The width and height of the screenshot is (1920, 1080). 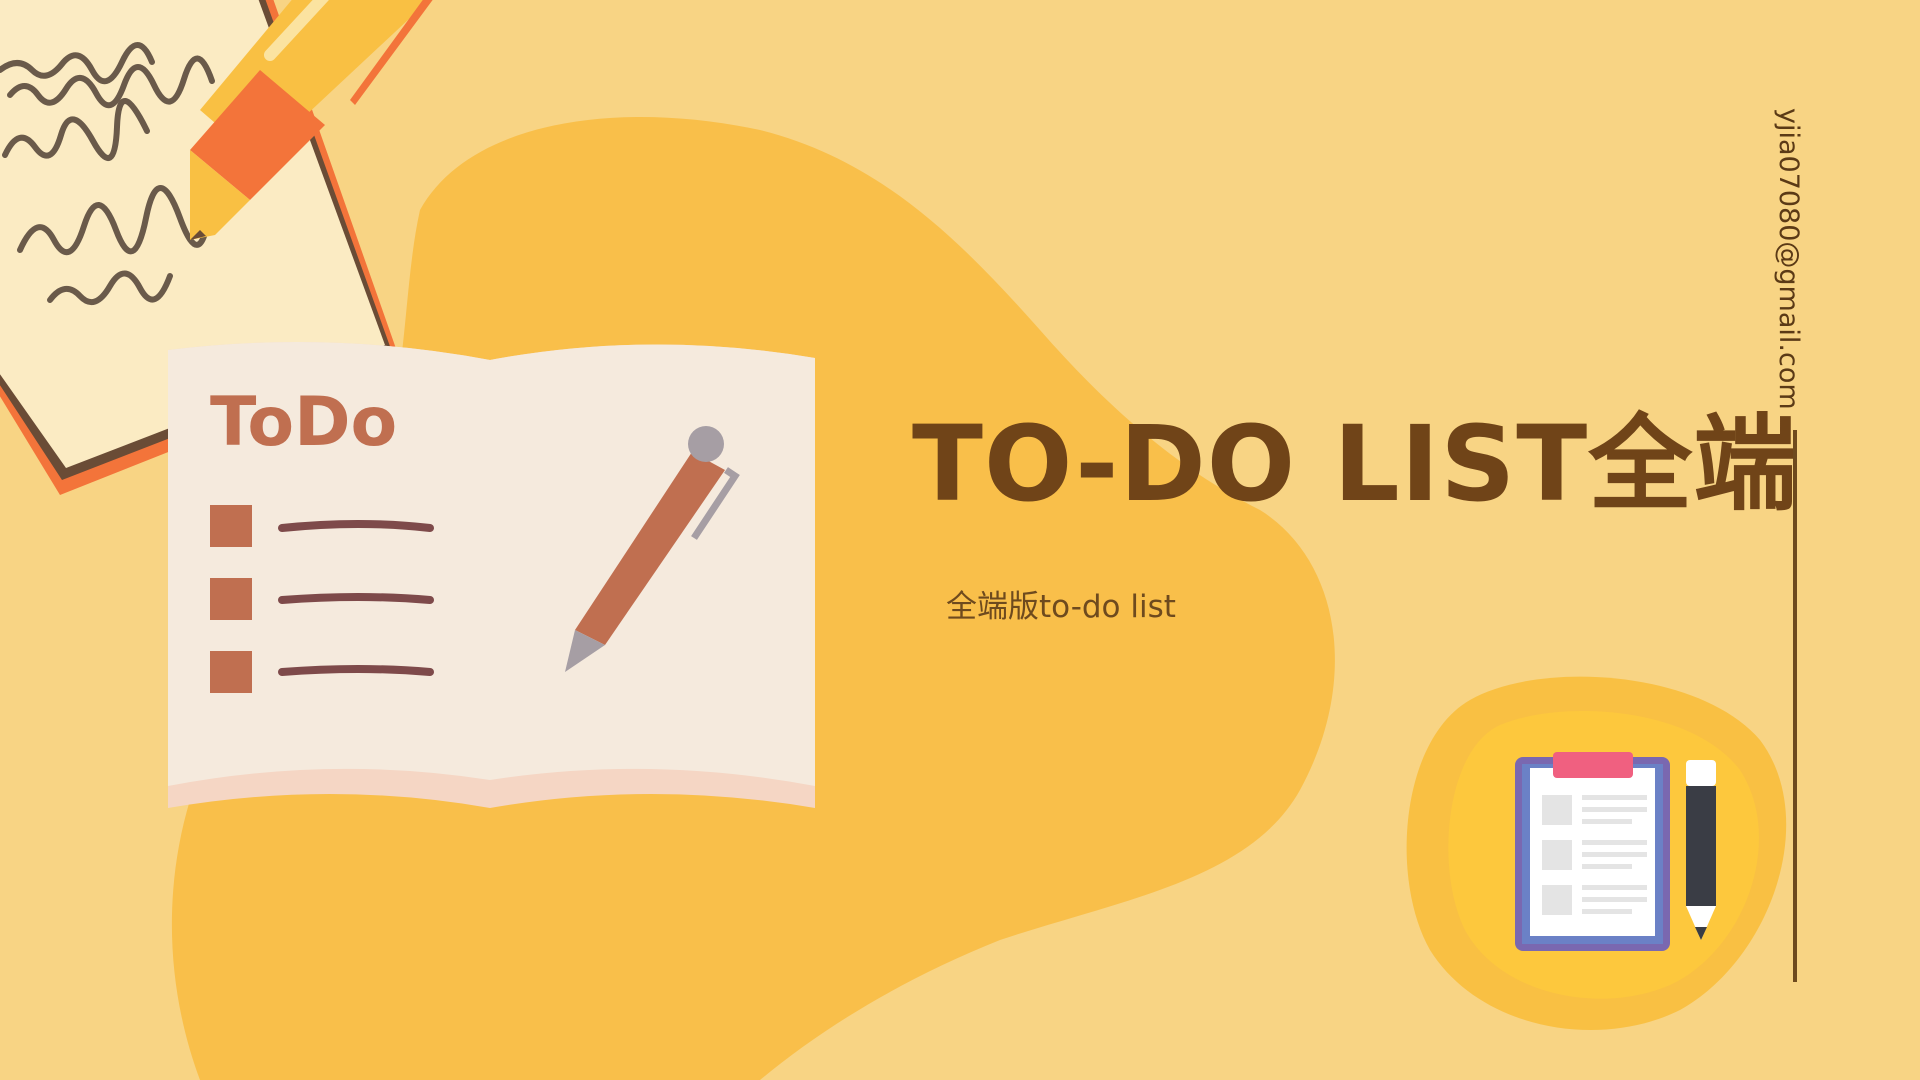 I want to click on notebook-label-svg: ToDo, so click(x=303, y=422).